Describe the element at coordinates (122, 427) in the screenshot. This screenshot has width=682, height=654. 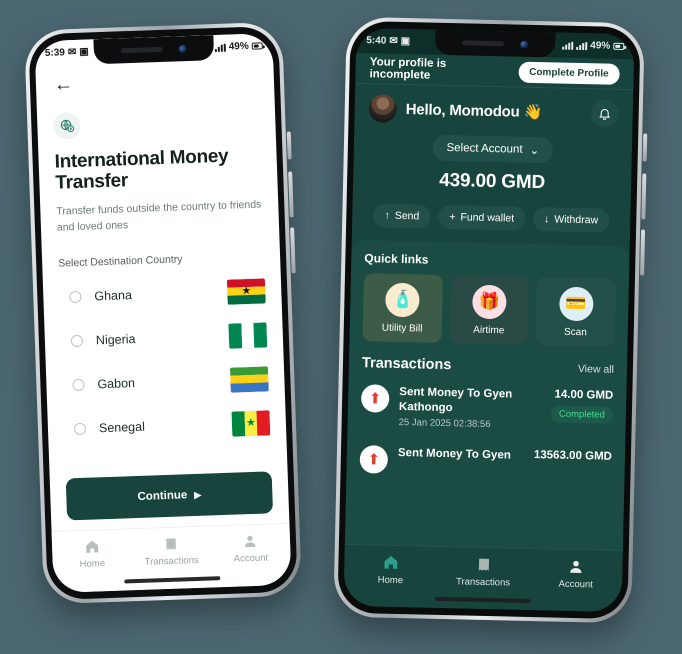
I see `country-label: Senegal` at that location.